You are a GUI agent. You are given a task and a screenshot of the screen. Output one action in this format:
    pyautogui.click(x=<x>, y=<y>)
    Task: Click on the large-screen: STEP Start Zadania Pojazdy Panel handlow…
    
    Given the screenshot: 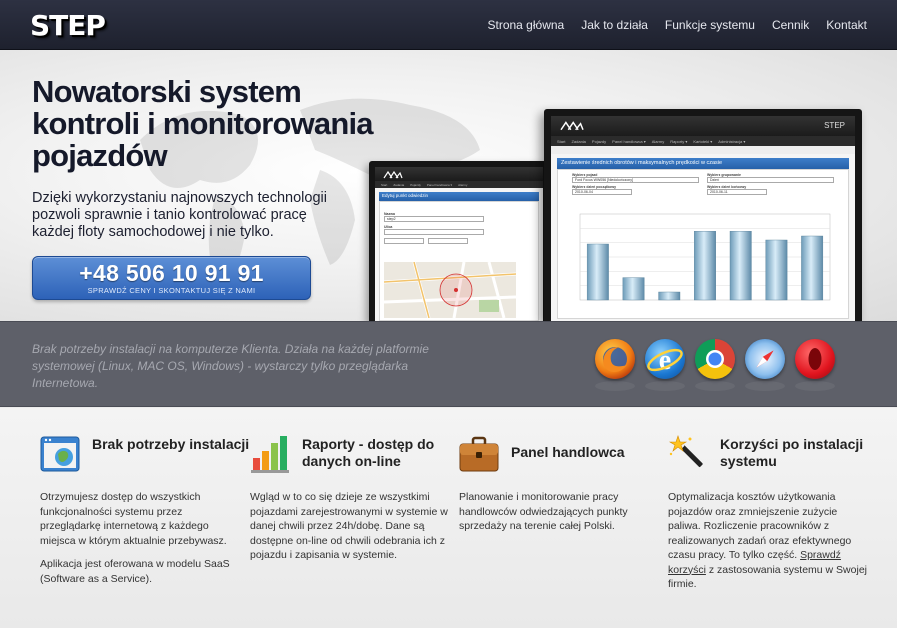 What is the action you would take?
    pyautogui.click(x=703, y=218)
    